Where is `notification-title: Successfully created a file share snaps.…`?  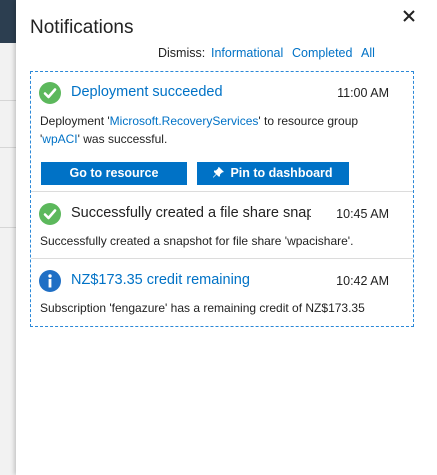 notification-title: Successfully created a file share snaps.… is located at coordinates (191, 213).